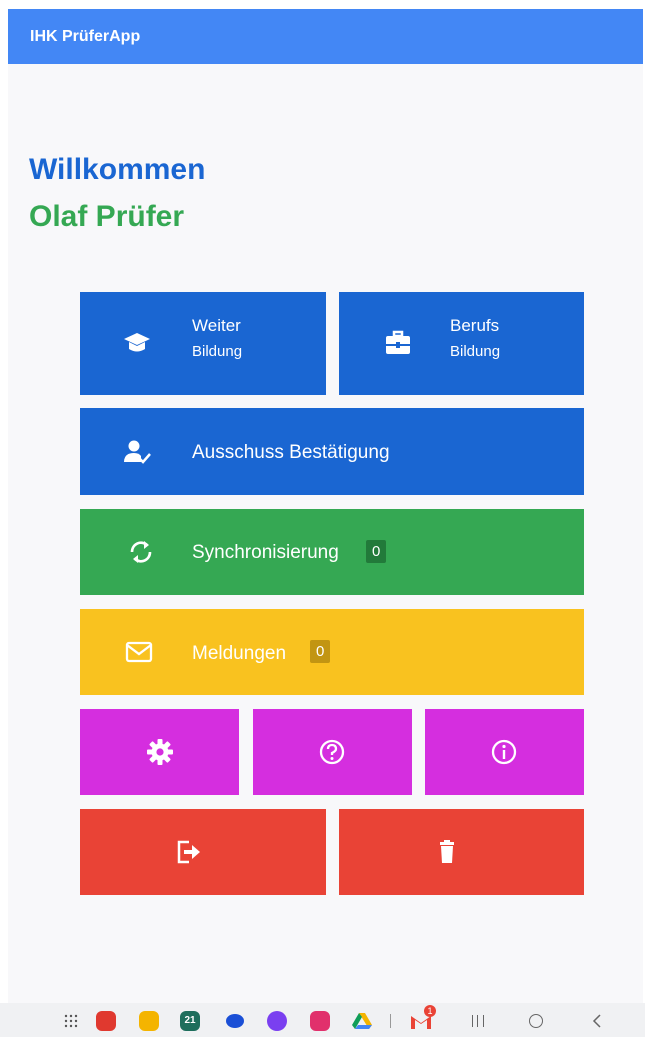 The image size is (645, 1037). What do you see at coordinates (320, 651) in the screenshot?
I see `meldungen-count-badge: 0` at bounding box center [320, 651].